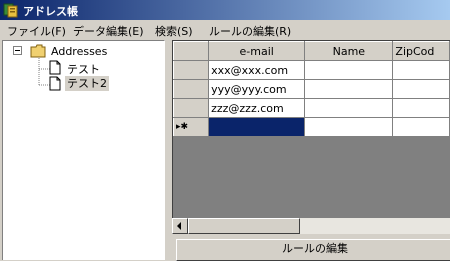 The width and height of the screenshot is (450, 261). Describe the element at coordinates (11, 10) in the screenshot. I see `app-icon` at that location.